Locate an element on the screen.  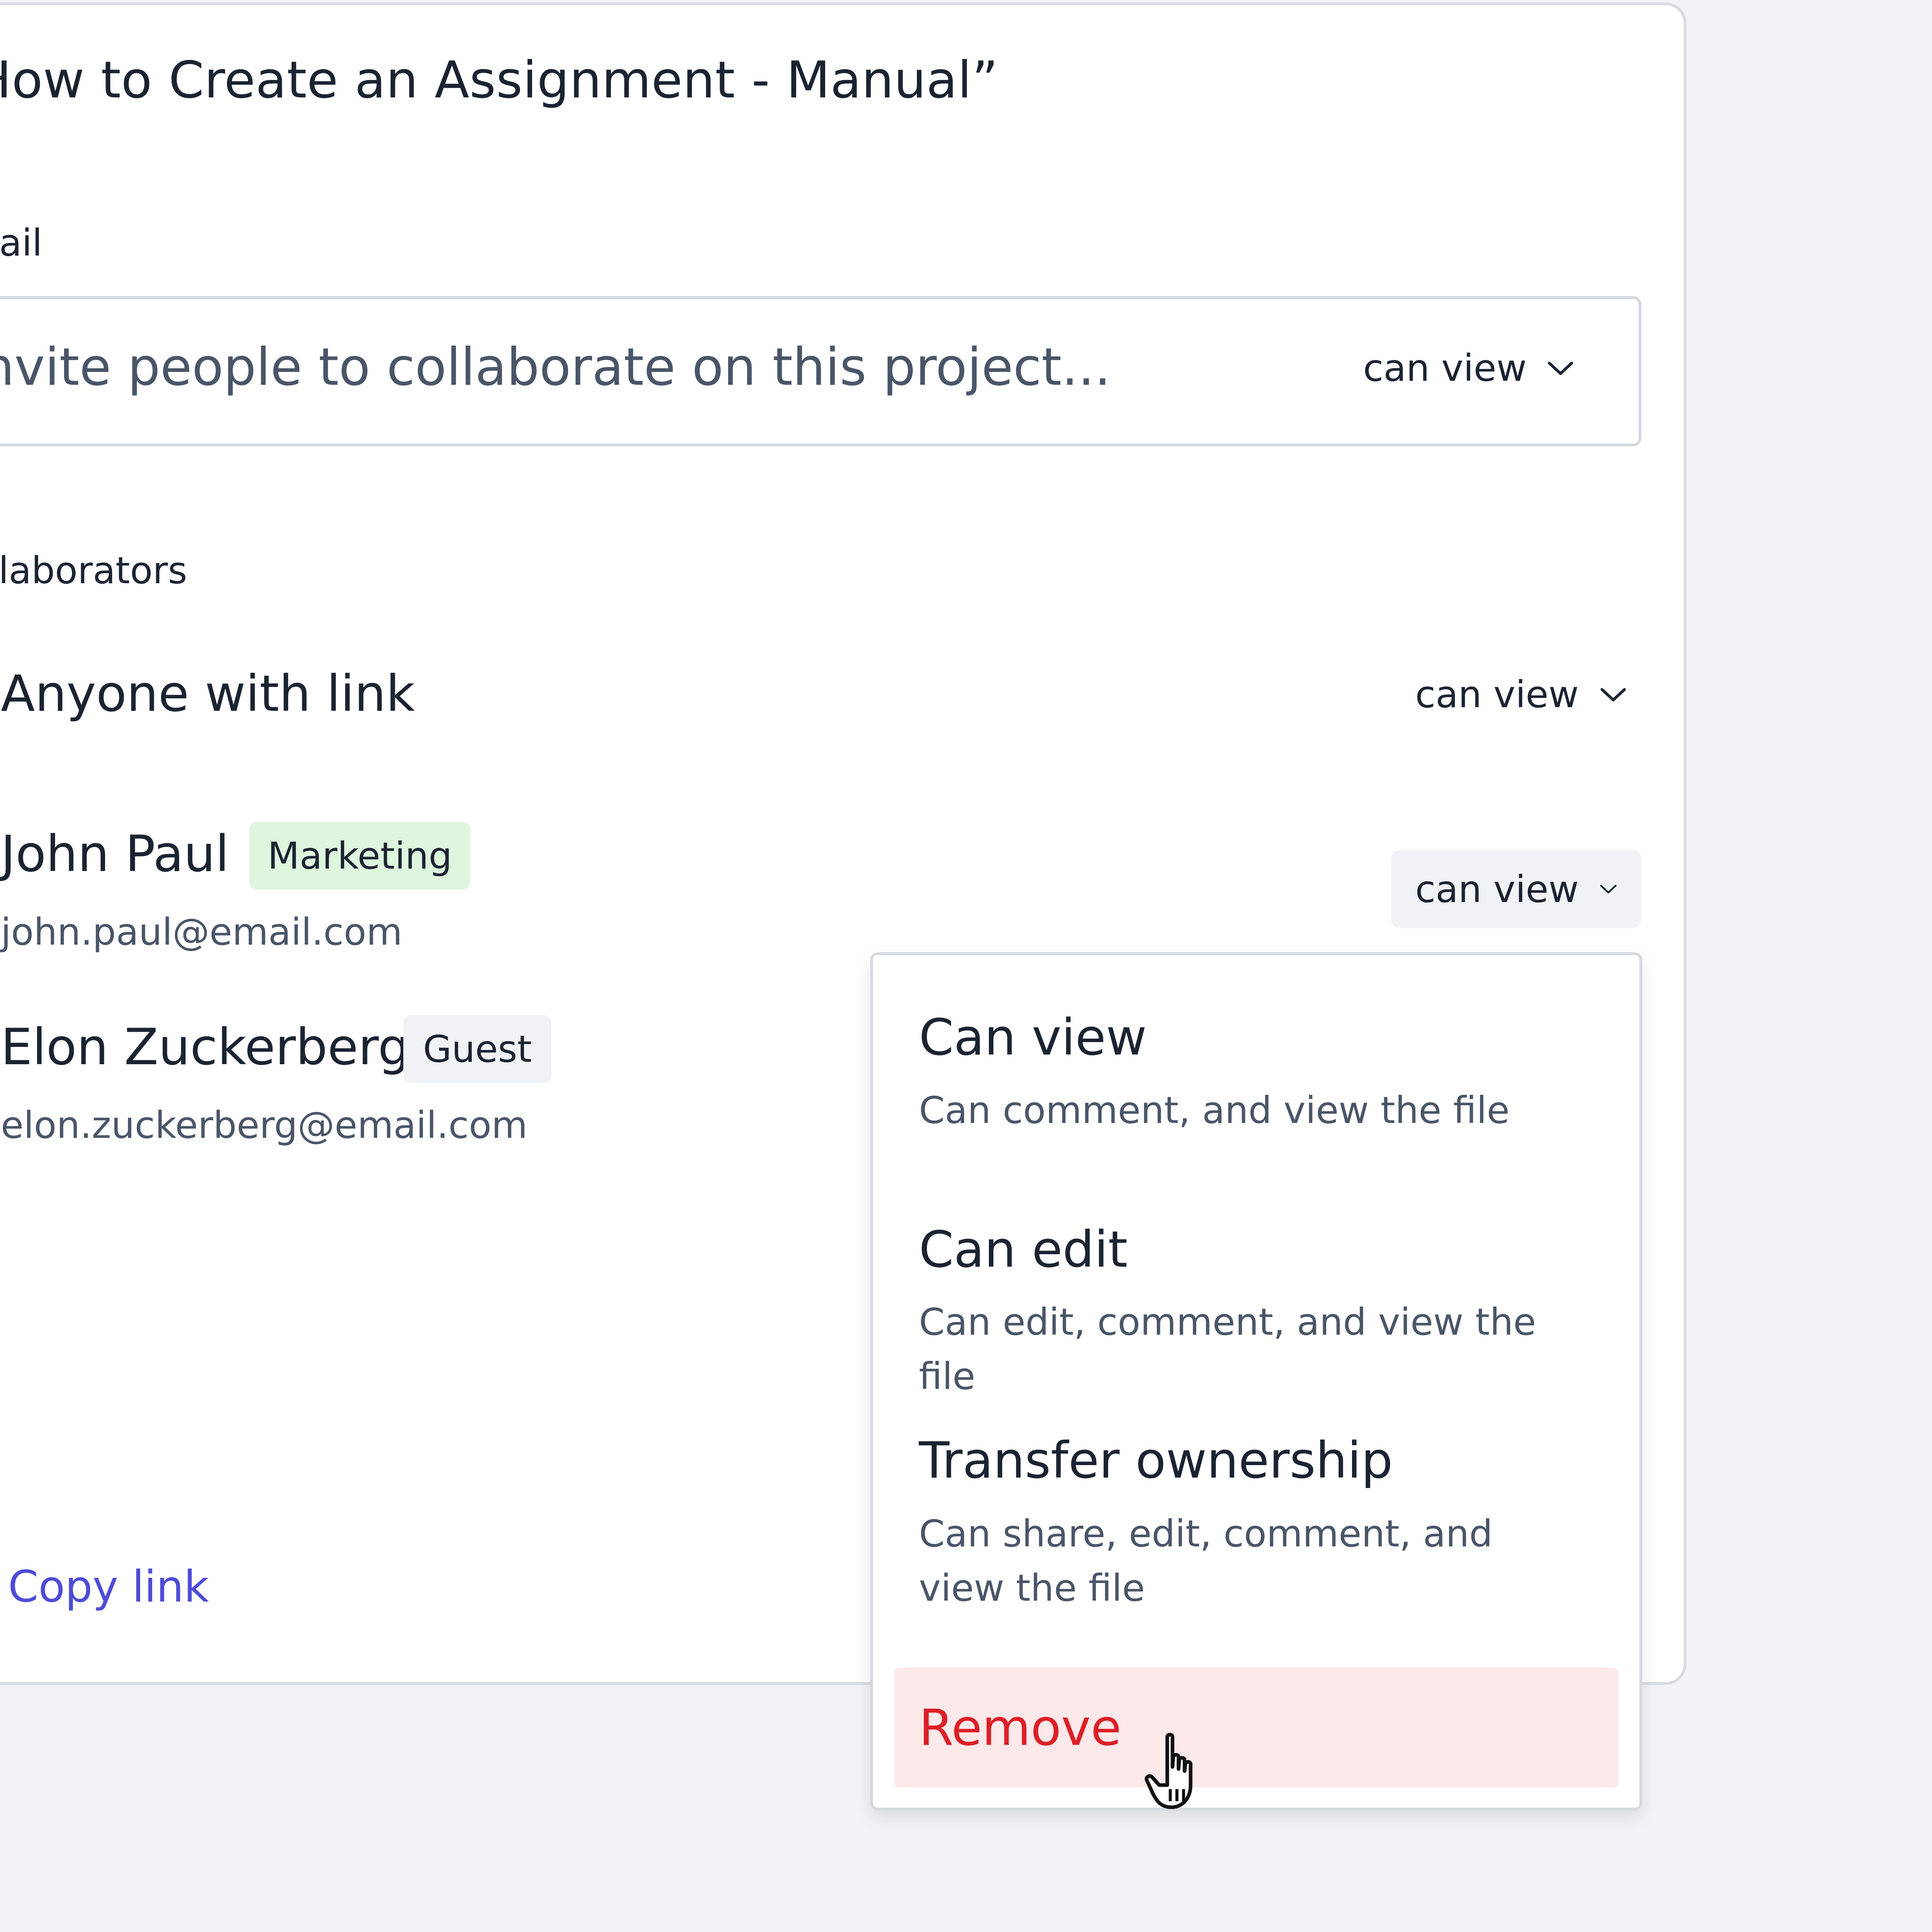
anyone-permission-select: can view is located at coordinates (1521, 694).